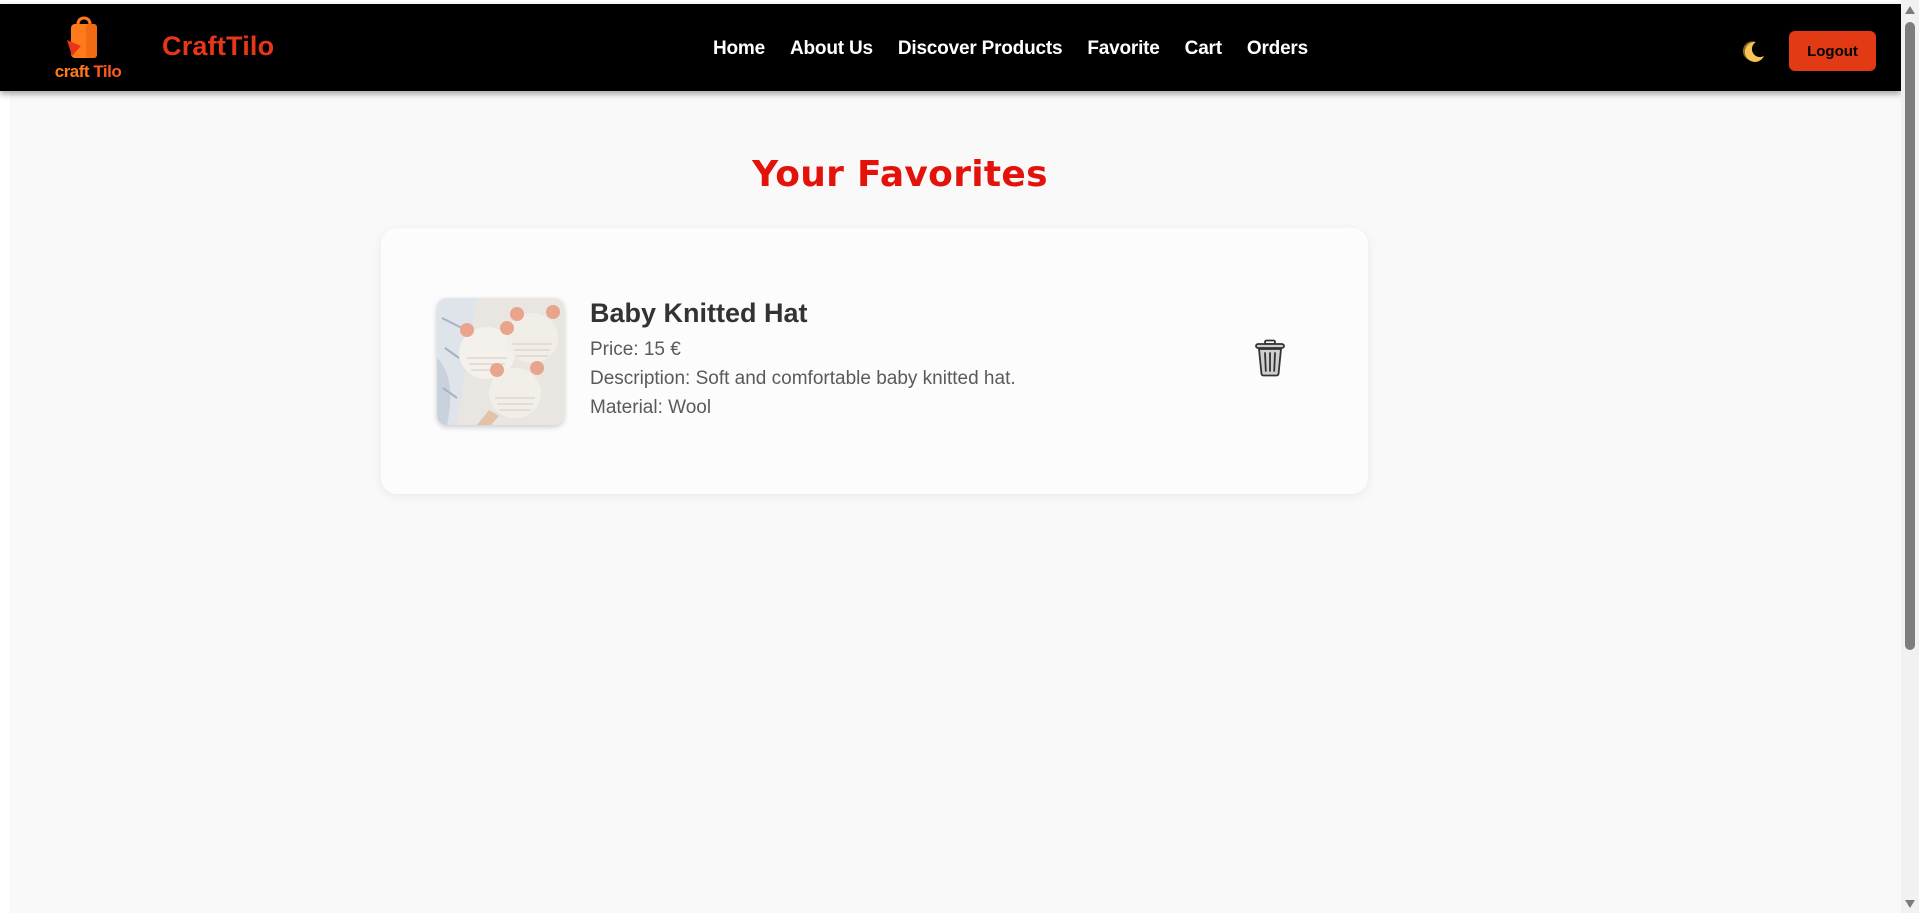 Image resolution: width=1919 pixels, height=913 pixels. I want to click on scroll-down-arrow-icon, so click(1910, 904).